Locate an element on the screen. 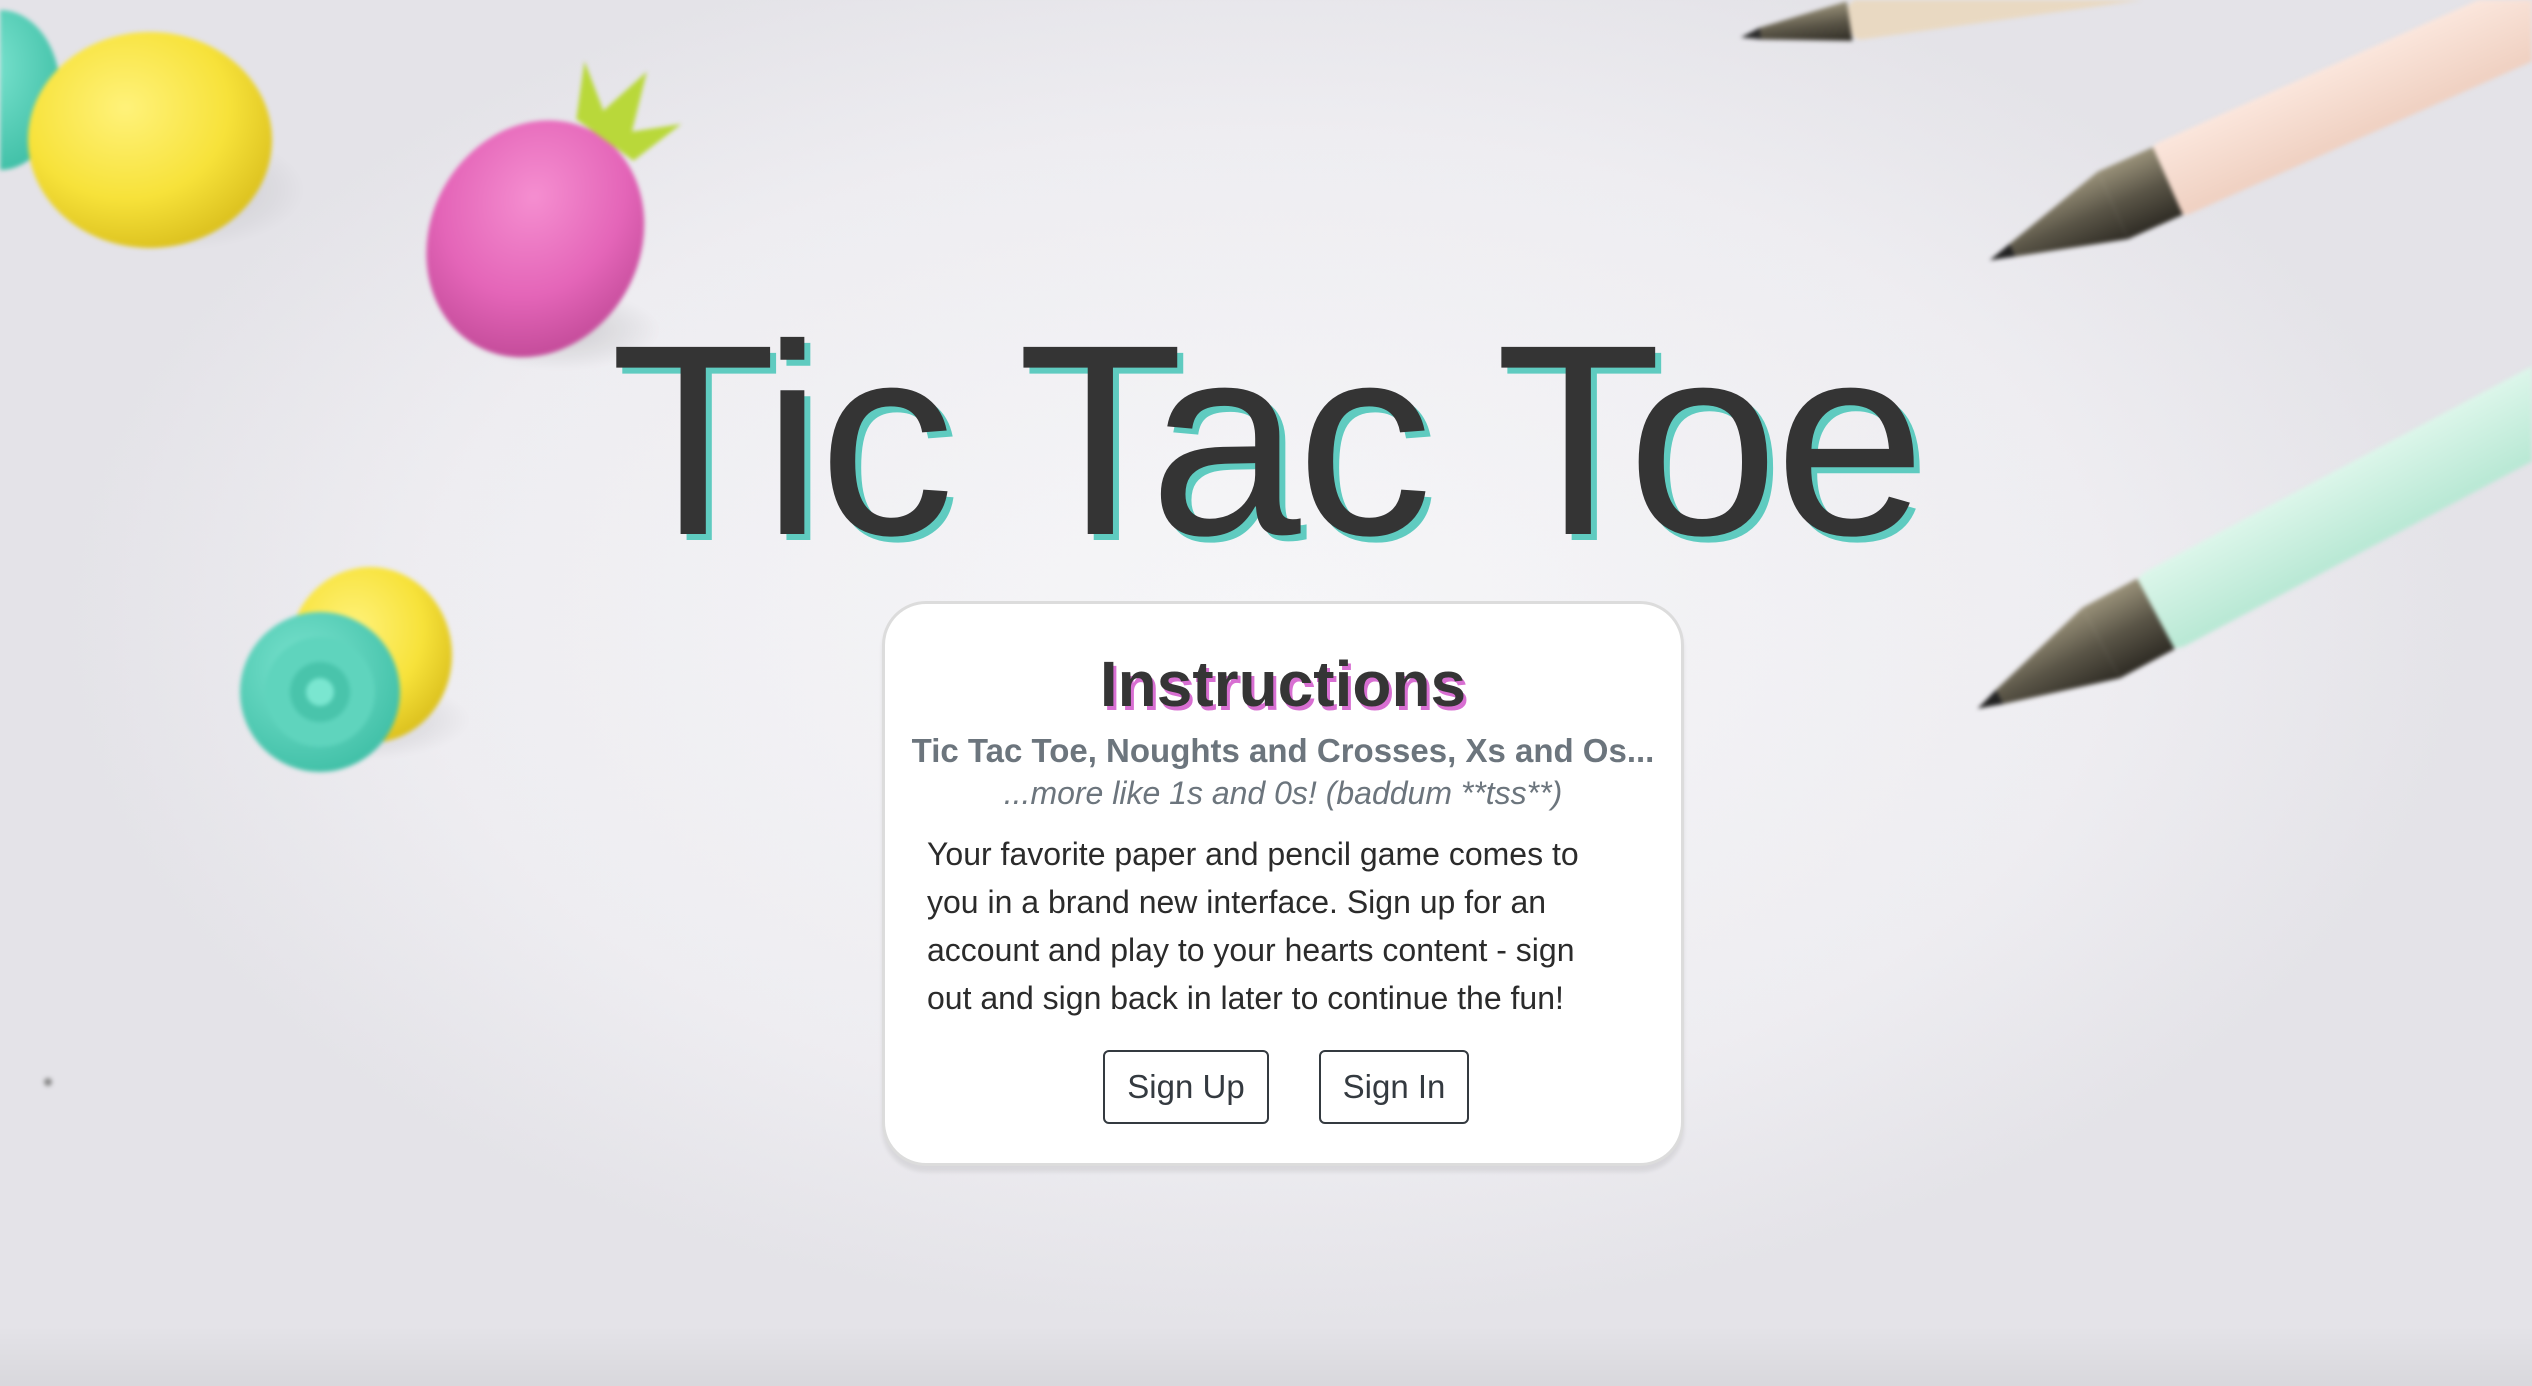 The height and width of the screenshot is (1386, 2532). bottom-shade is located at coordinates (1266, 1356).